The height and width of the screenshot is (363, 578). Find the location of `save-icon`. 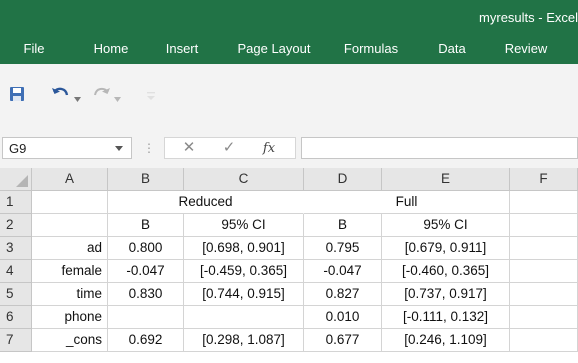

save-icon is located at coordinates (17, 96).